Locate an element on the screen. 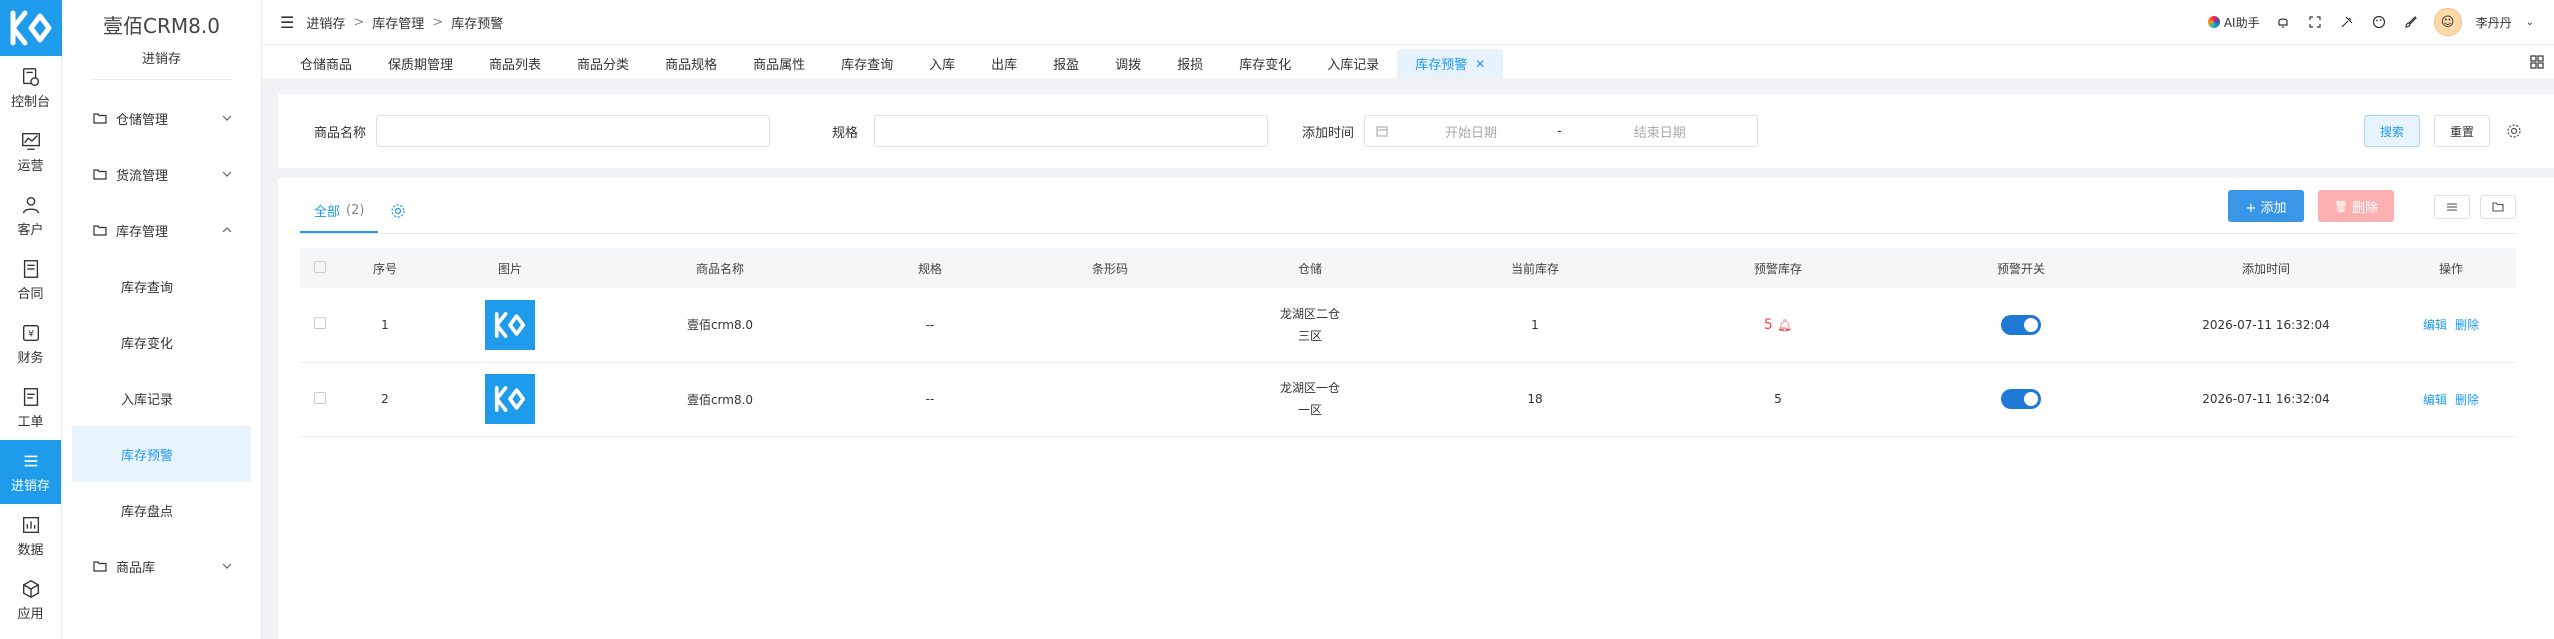  tab-product-category: 商品分类 is located at coordinates (603, 63).